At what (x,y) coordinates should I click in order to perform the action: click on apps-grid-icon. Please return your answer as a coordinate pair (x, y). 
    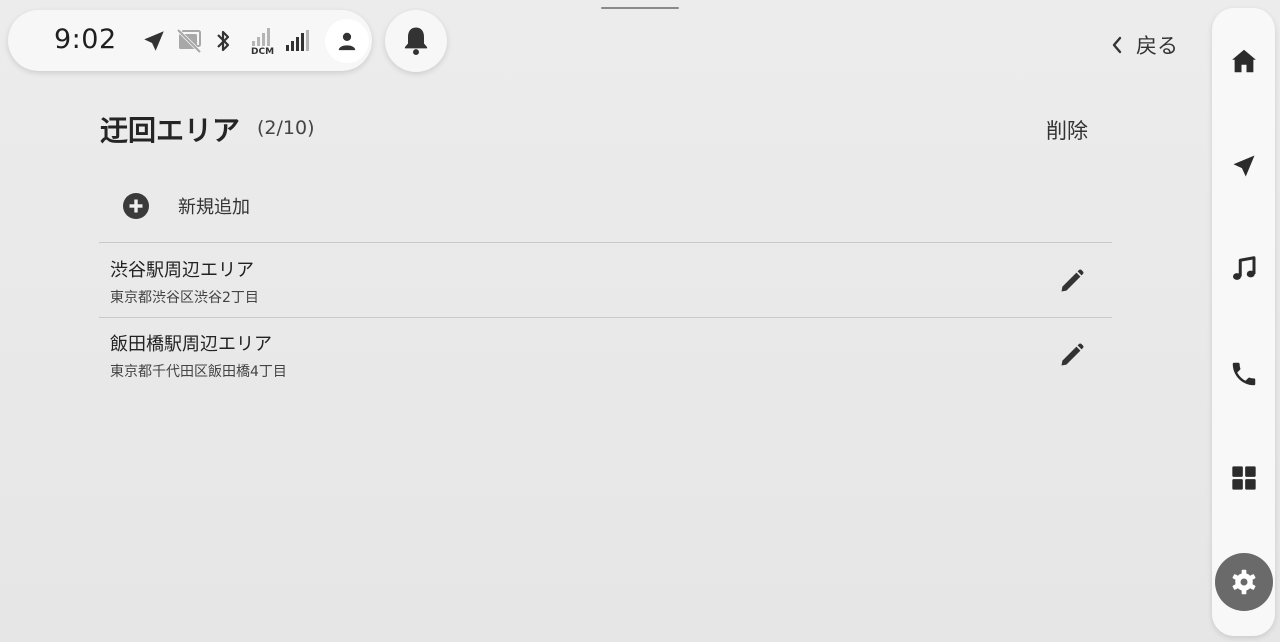
    Looking at the image, I should click on (1243, 478).